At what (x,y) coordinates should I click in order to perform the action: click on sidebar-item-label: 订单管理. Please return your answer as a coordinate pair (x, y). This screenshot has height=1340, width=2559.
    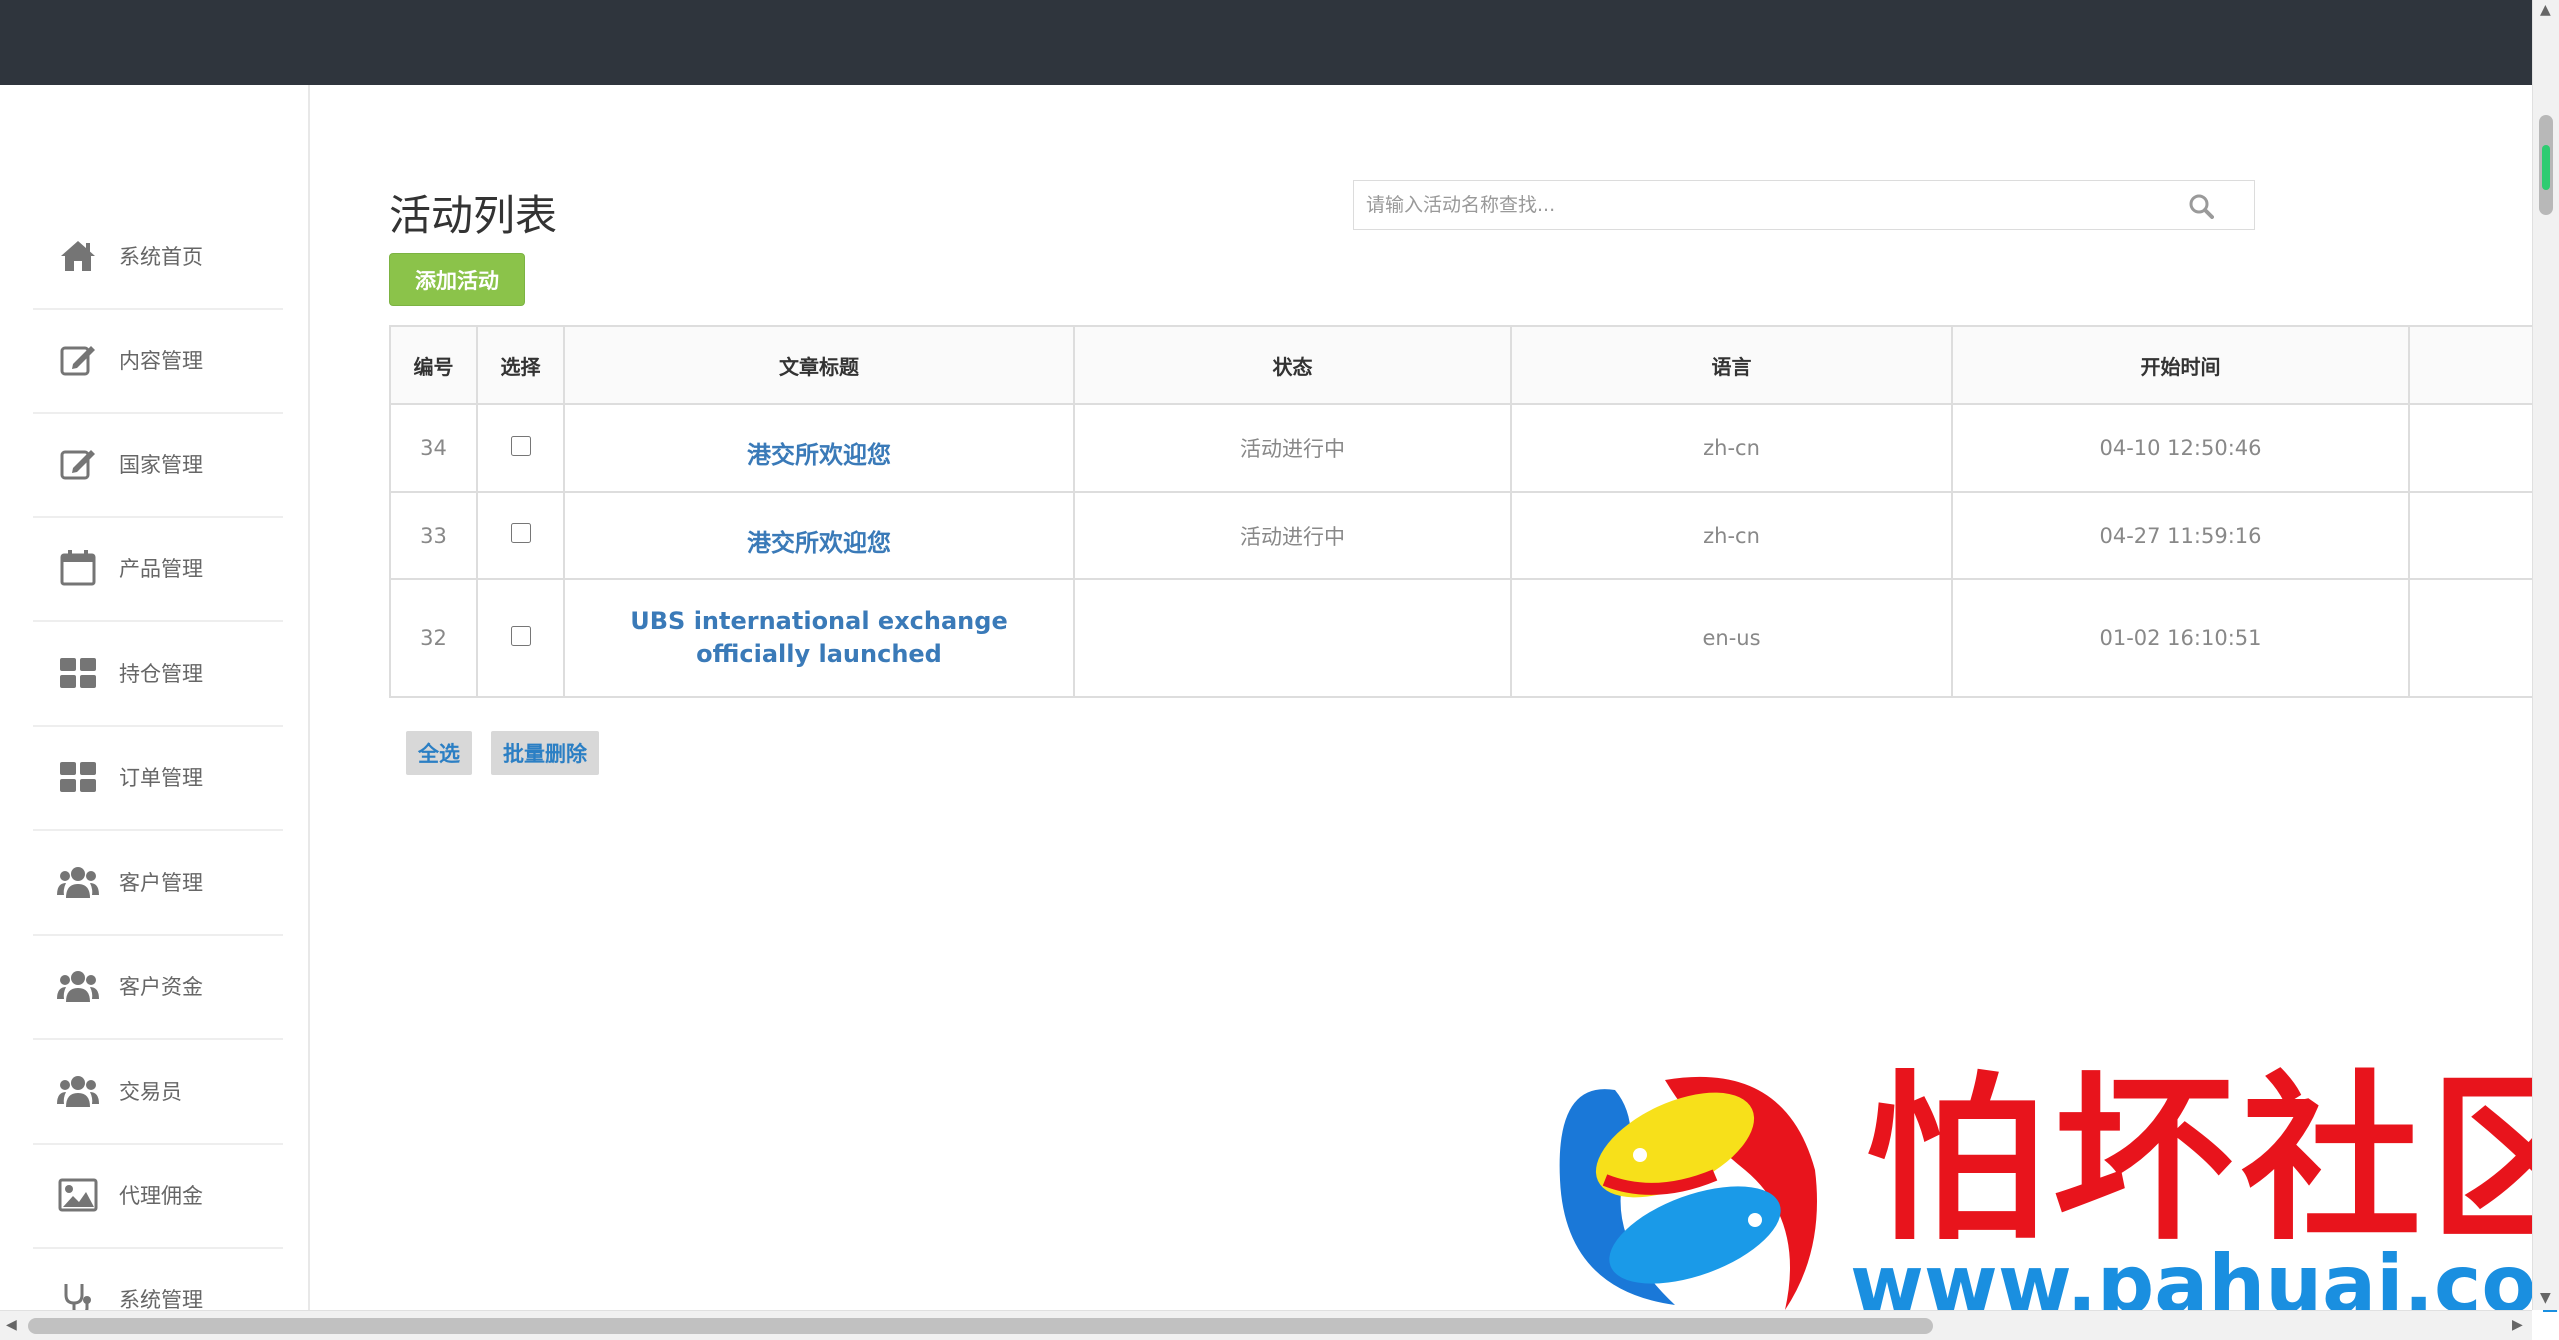
    Looking at the image, I should click on (161, 778).